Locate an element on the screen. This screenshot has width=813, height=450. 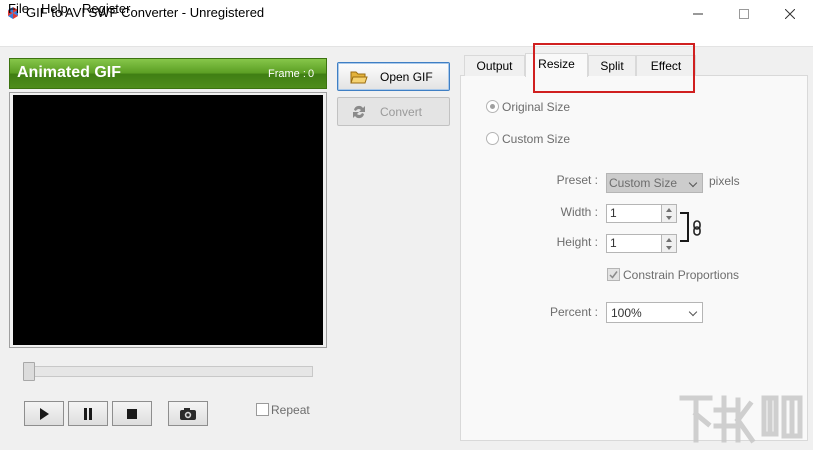
preset-label: Preset : is located at coordinates (577, 180).